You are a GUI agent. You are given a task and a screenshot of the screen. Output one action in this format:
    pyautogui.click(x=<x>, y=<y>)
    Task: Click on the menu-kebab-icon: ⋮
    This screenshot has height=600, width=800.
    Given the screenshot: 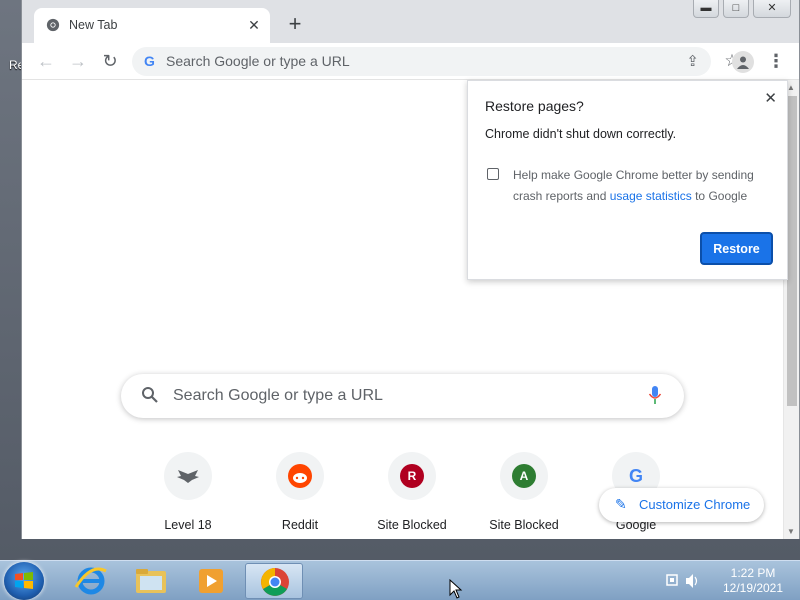 What is the action you would take?
    pyautogui.click(x=776, y=62)
    